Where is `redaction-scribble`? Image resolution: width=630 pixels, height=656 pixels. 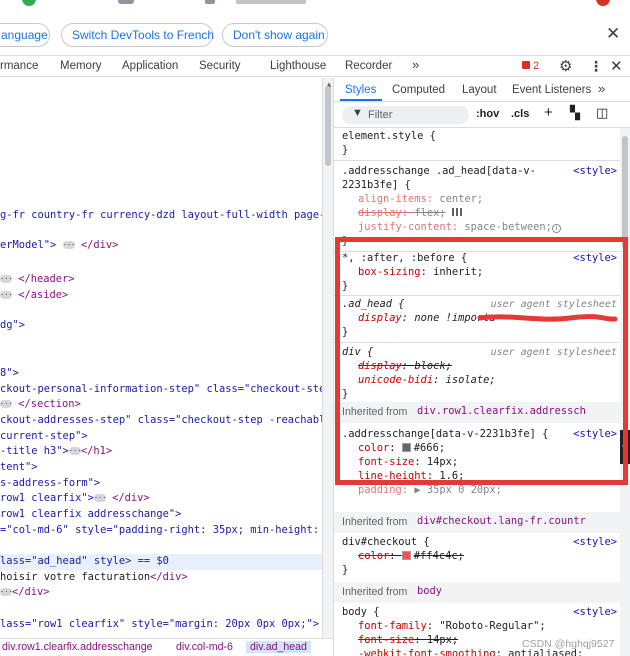 redaction-scribble is located at coordinates (547, 318).